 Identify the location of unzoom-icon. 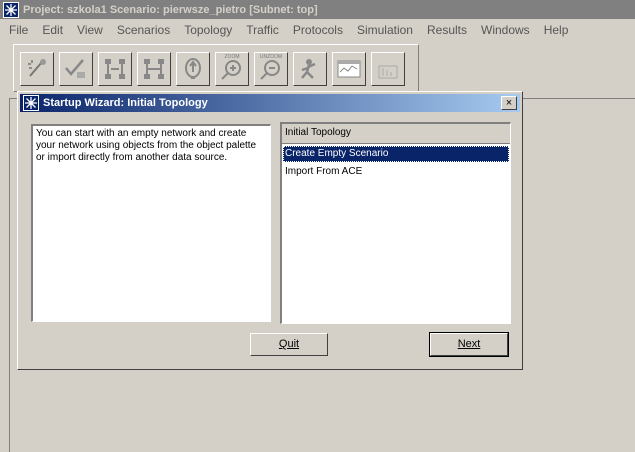
(270, 70).